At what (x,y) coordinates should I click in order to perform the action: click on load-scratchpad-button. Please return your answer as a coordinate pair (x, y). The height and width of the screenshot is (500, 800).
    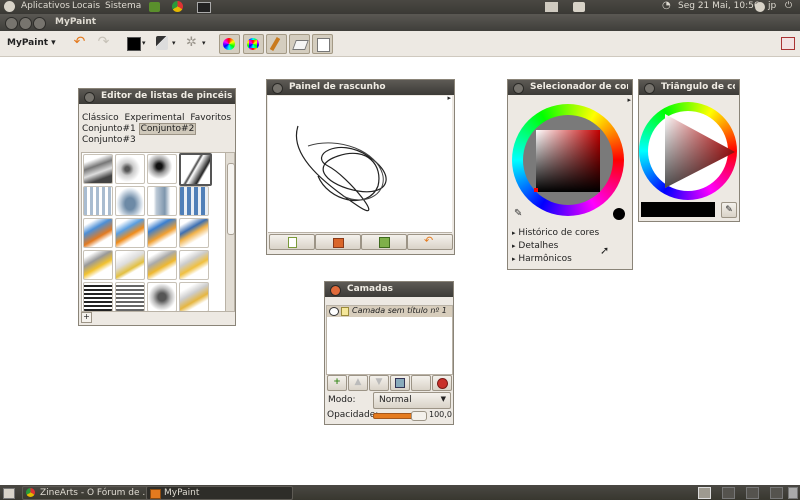
    Looking at the image, I should click on (338, 242).